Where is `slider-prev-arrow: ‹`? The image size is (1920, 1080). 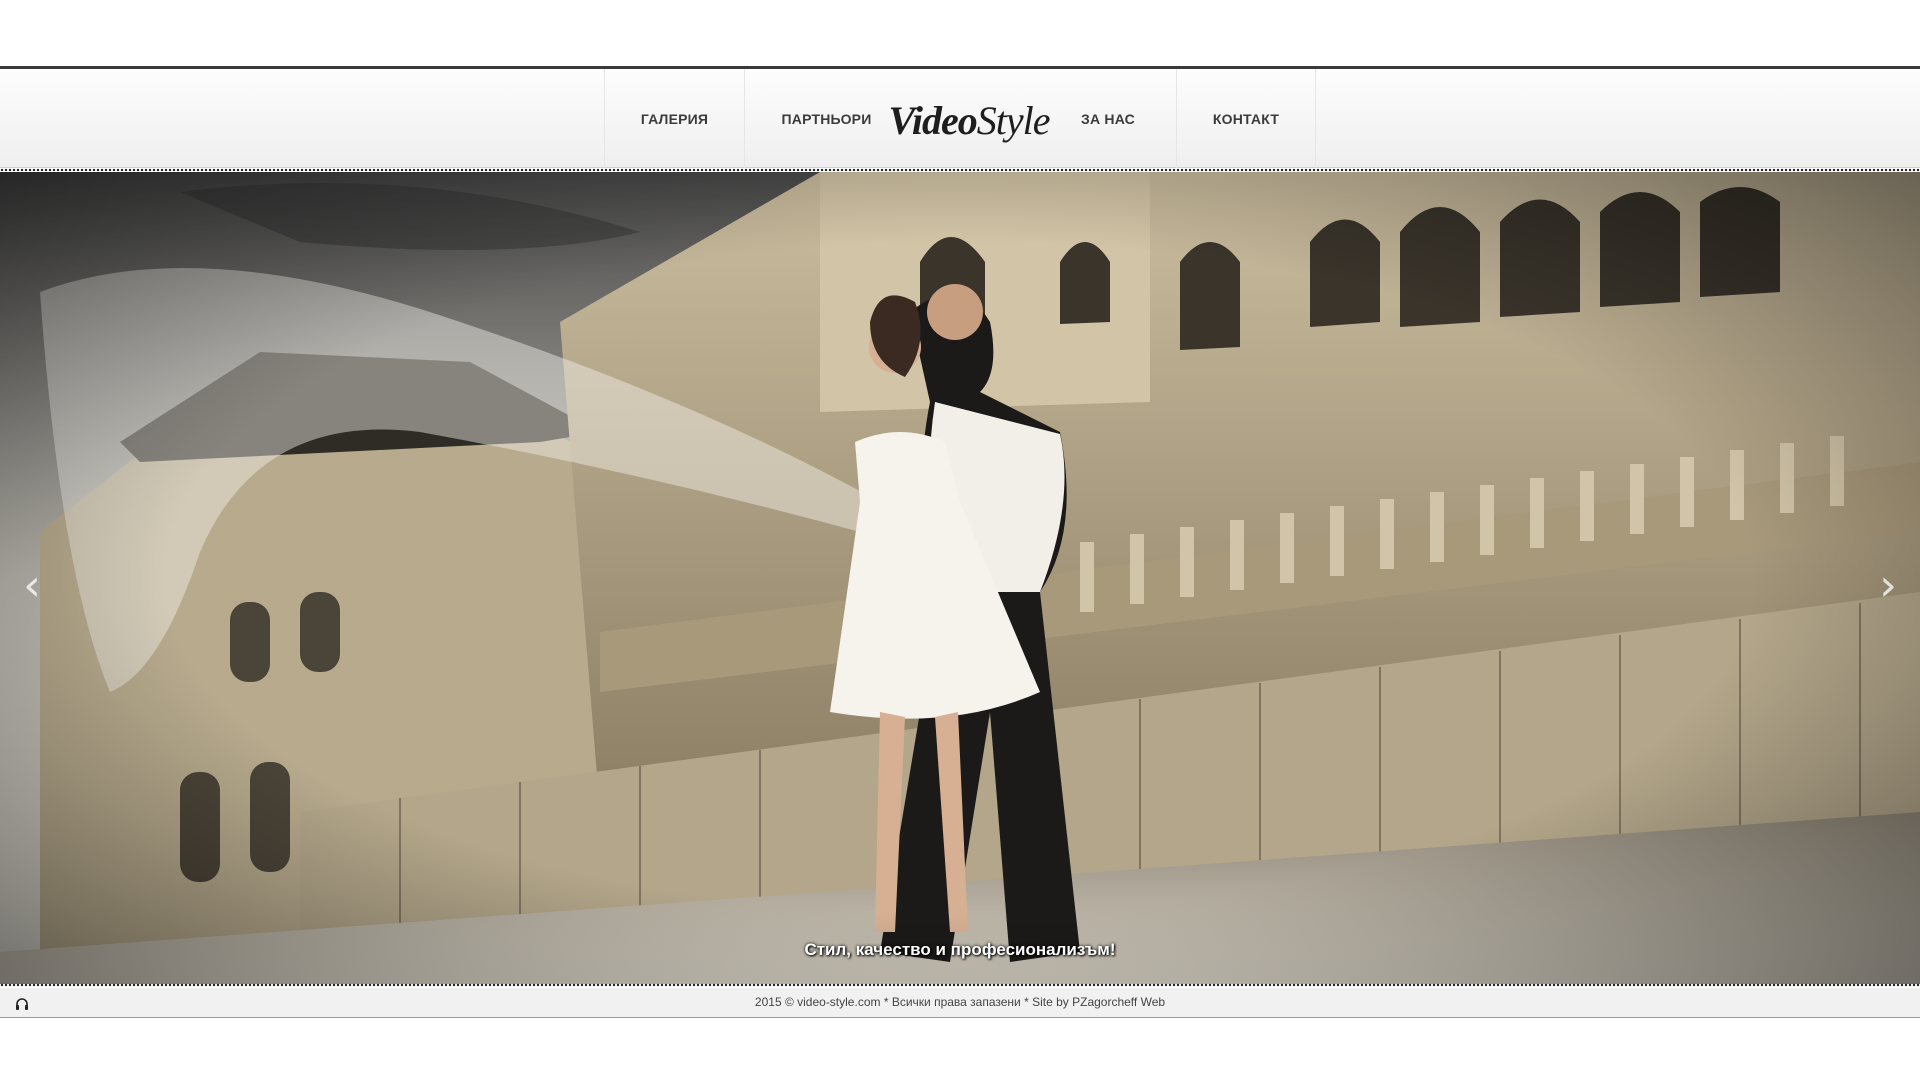 slider-prev-arrow: ‹ is located at coordinates (32, 585).